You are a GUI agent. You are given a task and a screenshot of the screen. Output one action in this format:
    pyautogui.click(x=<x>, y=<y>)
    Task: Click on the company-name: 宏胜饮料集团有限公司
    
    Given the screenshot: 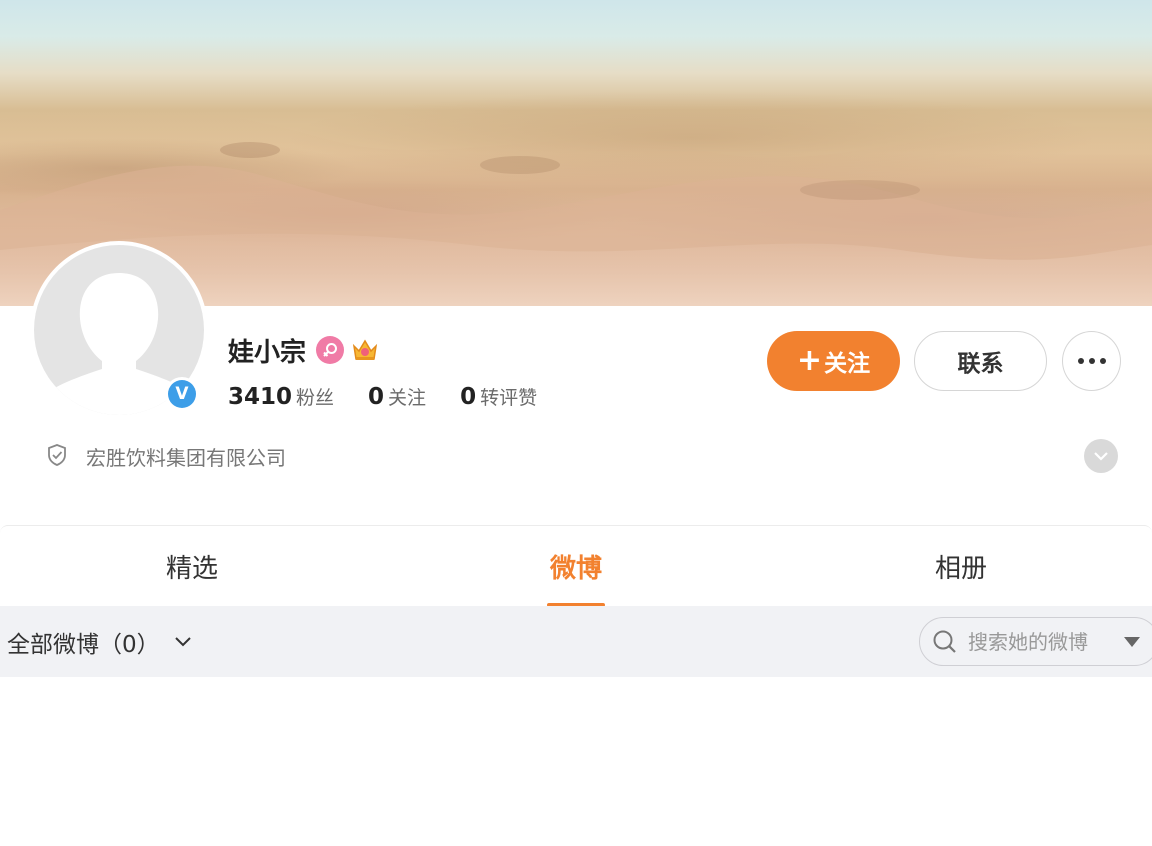 What is the action you would take?
    pyautogui.click(x=186, y=458)
    